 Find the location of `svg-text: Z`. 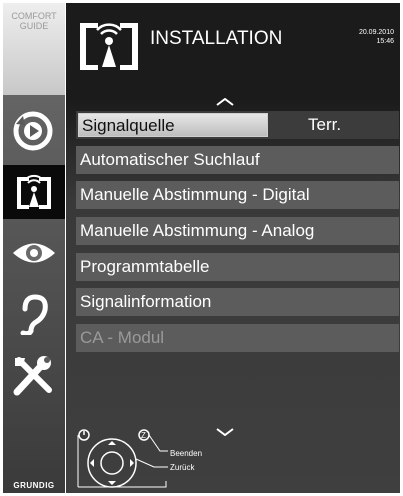

svg-text: Z is located at coordinates (143, 435).